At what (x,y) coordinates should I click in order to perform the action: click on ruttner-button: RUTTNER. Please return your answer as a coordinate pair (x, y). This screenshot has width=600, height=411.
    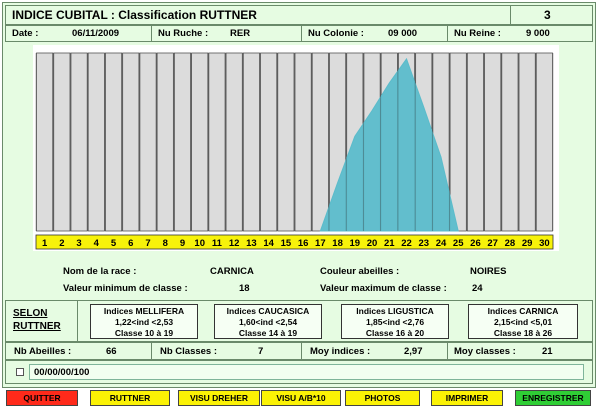
    Looking at the image, I should click on (130, 398).